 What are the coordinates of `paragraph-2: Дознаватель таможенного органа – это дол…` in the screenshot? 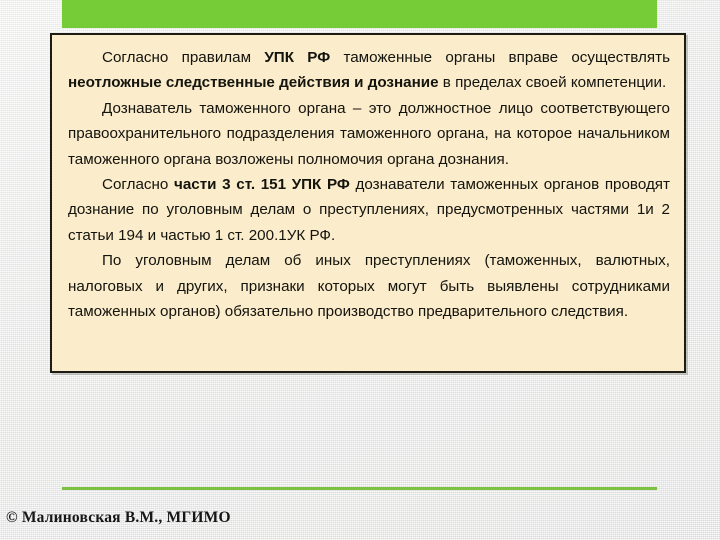 It's located at (369, 133).